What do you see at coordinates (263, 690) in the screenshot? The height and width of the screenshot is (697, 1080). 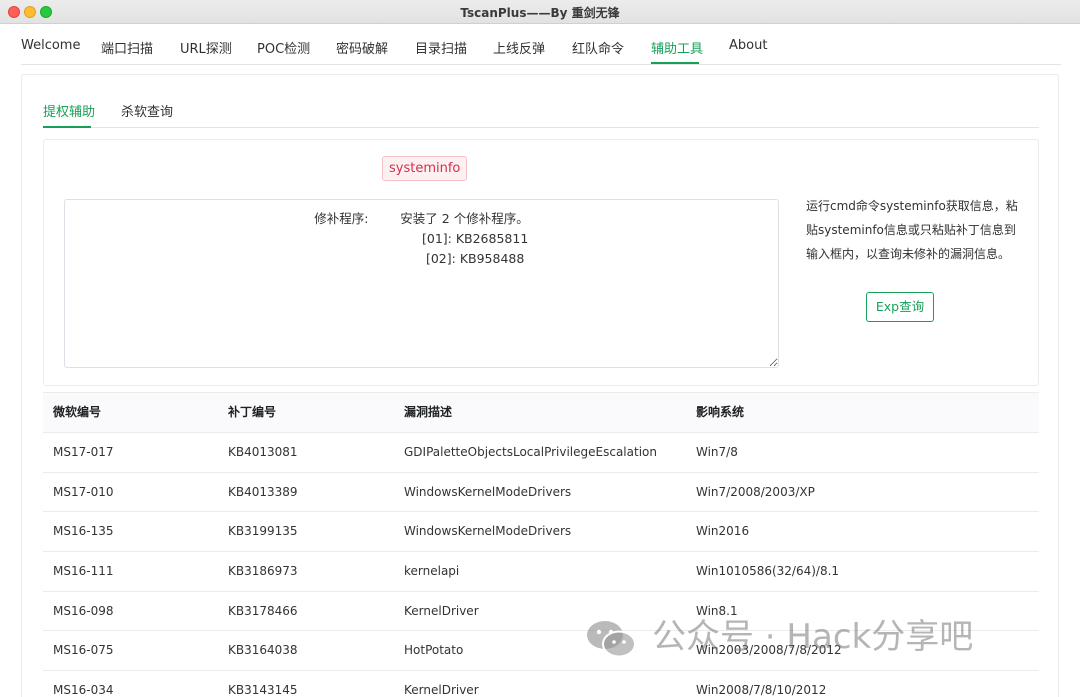 I see `cell-kb-id: KB3143145` at bounding box center [263, 690].